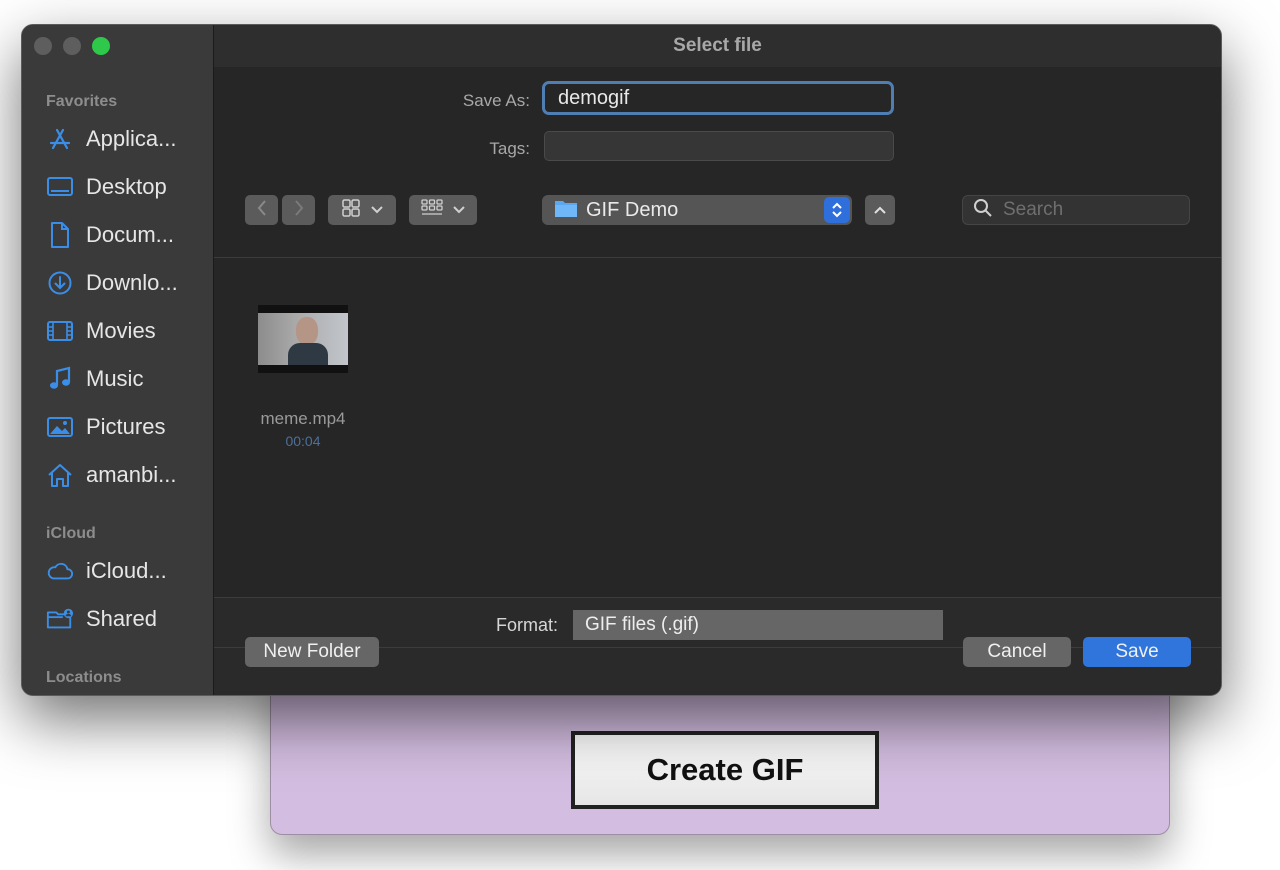 This screenshot has height=870, width=1280. Describe the element at coordinates (303, 377) in the screenshot. I see `file-item: meme.mp4 00:04` at that location.